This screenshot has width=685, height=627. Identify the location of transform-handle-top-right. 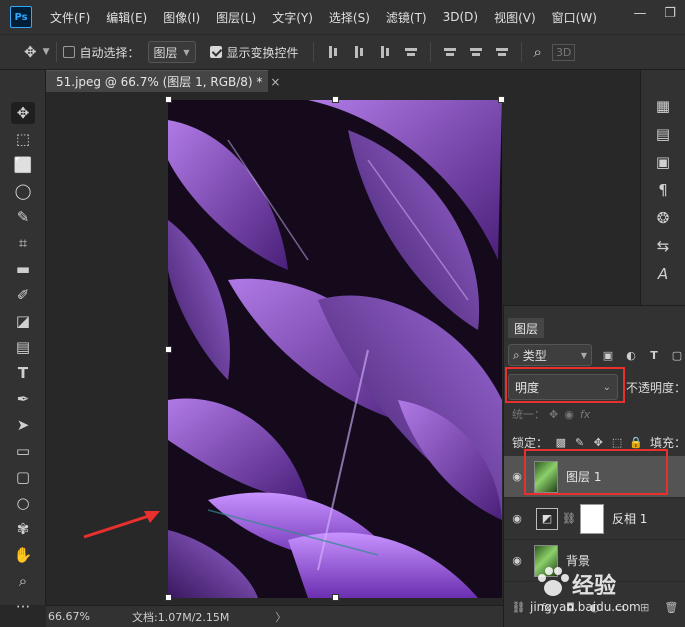
(501, 99).